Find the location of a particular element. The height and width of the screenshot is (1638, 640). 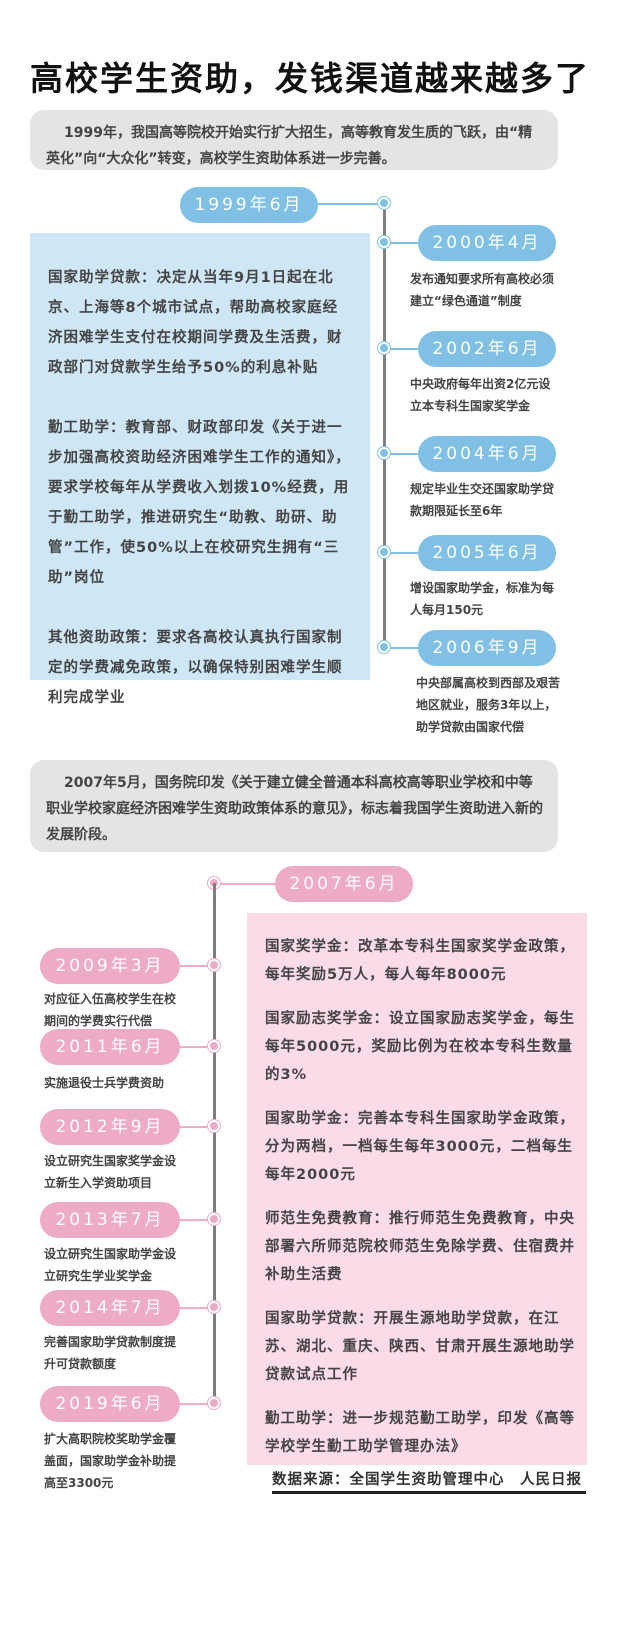

page-title: 高校学生资助，发钱渠道越来越多了 is located at coordinates (310, 78).